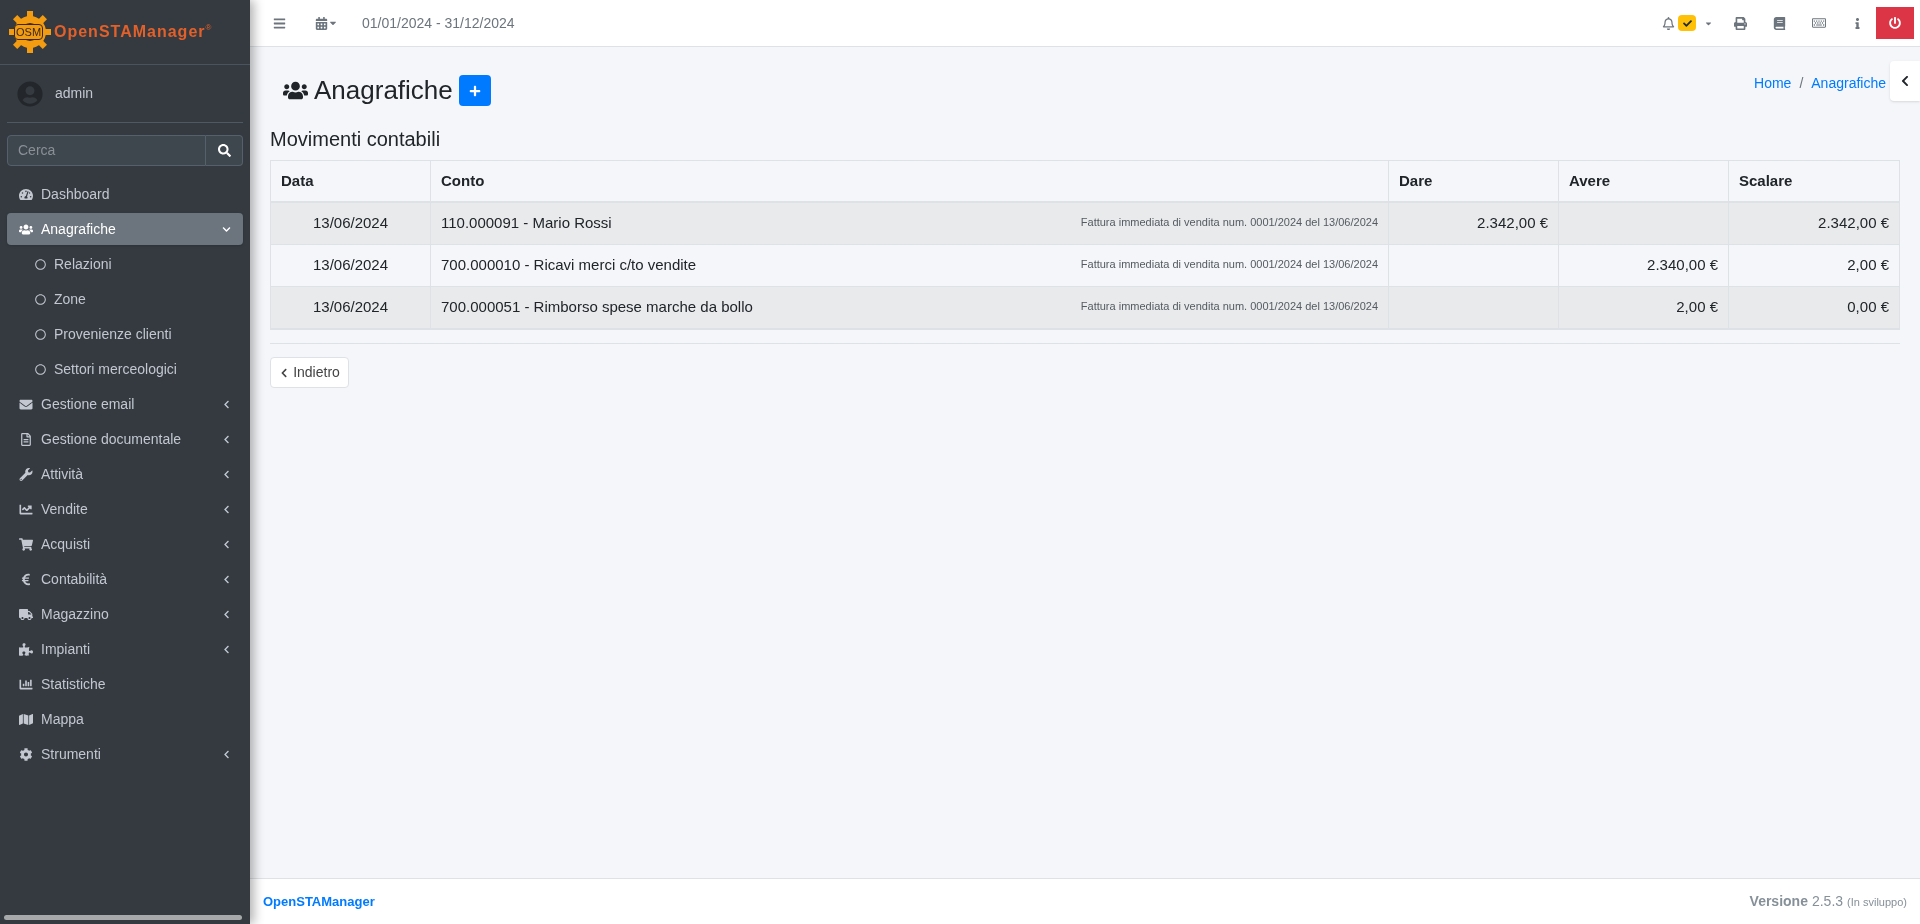  Describe the element at coordinates (1877, 902) in the screenshot. I see `version-status: (In sviluppo)` at that location.